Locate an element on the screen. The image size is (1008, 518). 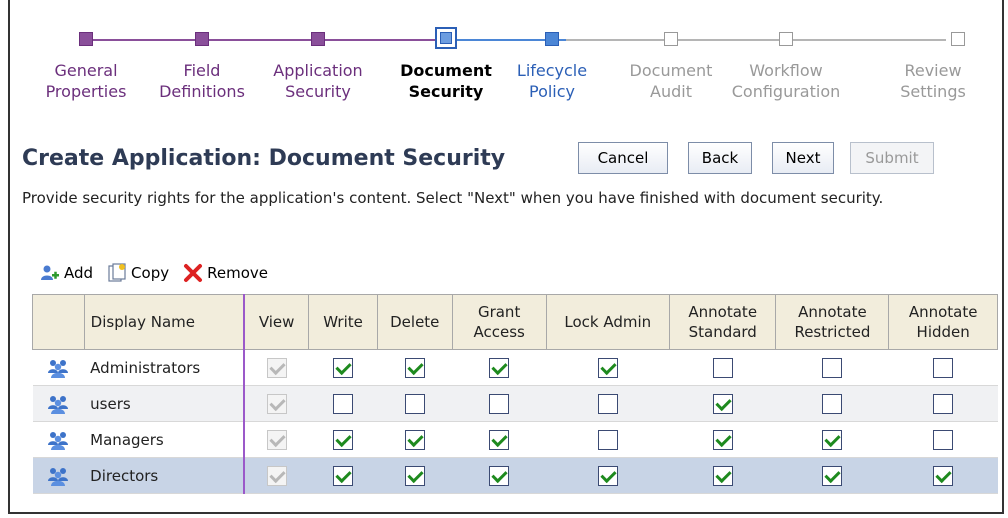
copy-button: Copy is located at coordinates (138, 273).